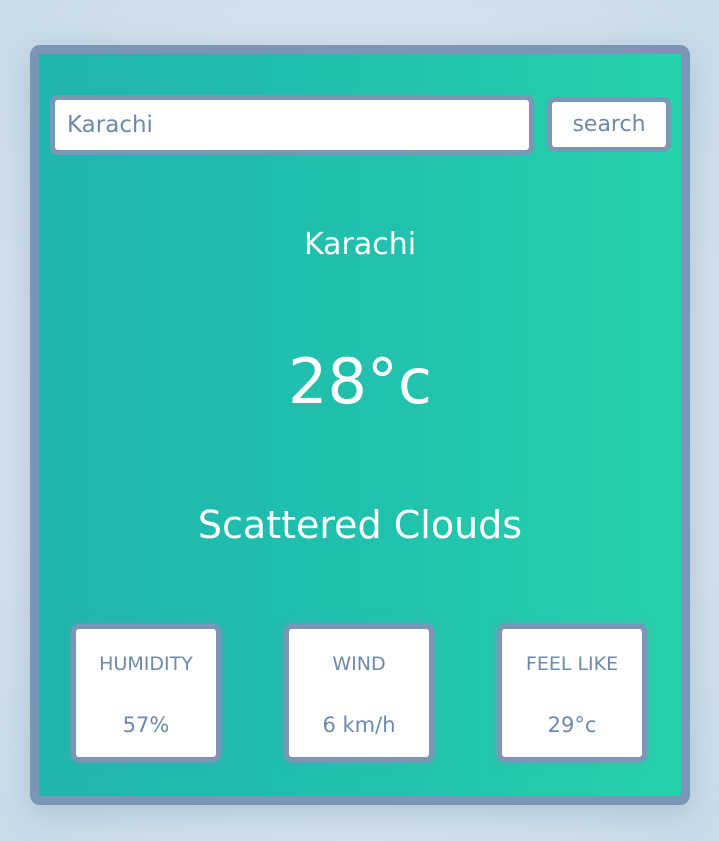  What do you see at coordinates (609, 124) in the screenshot?
I see `search-button: search` at bounding box center [609, 124].